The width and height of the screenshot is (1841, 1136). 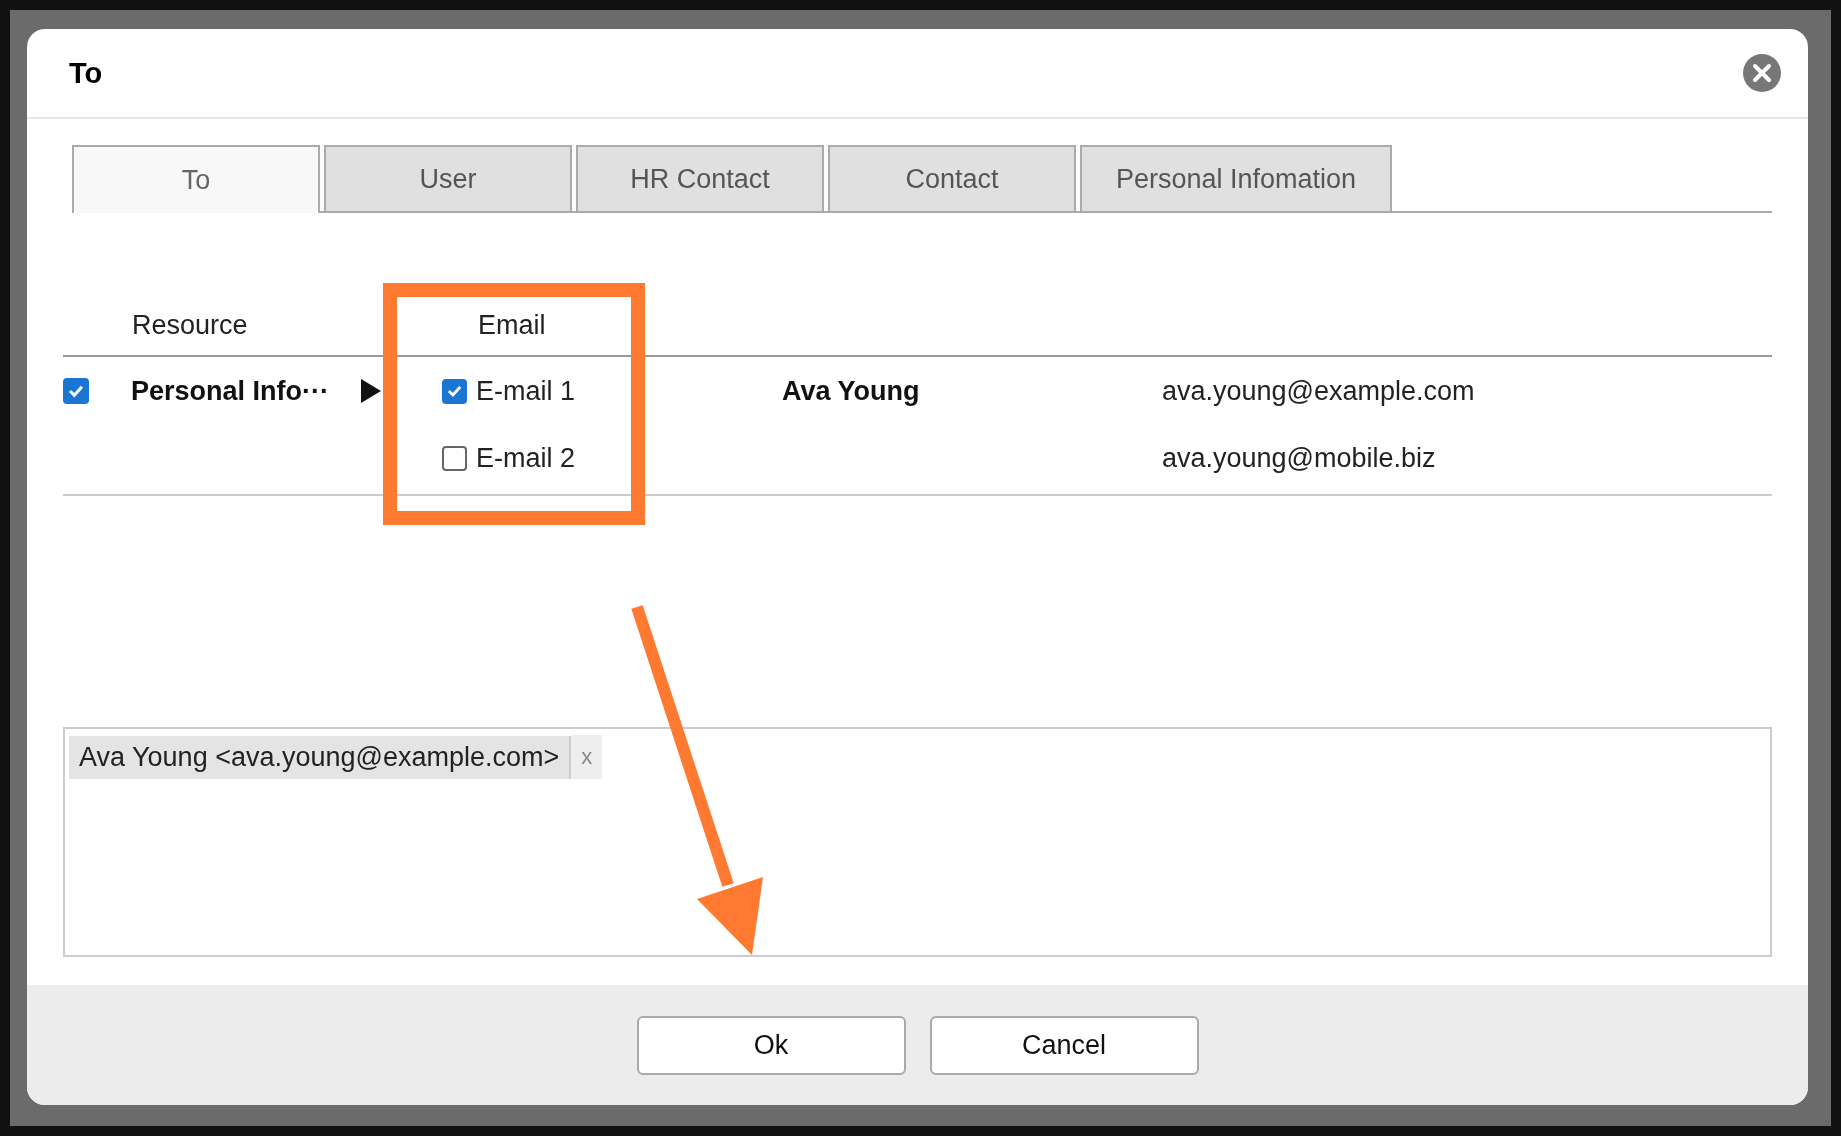 I want to click on resource-name: Personal Info···, so click(x=230, y=391).